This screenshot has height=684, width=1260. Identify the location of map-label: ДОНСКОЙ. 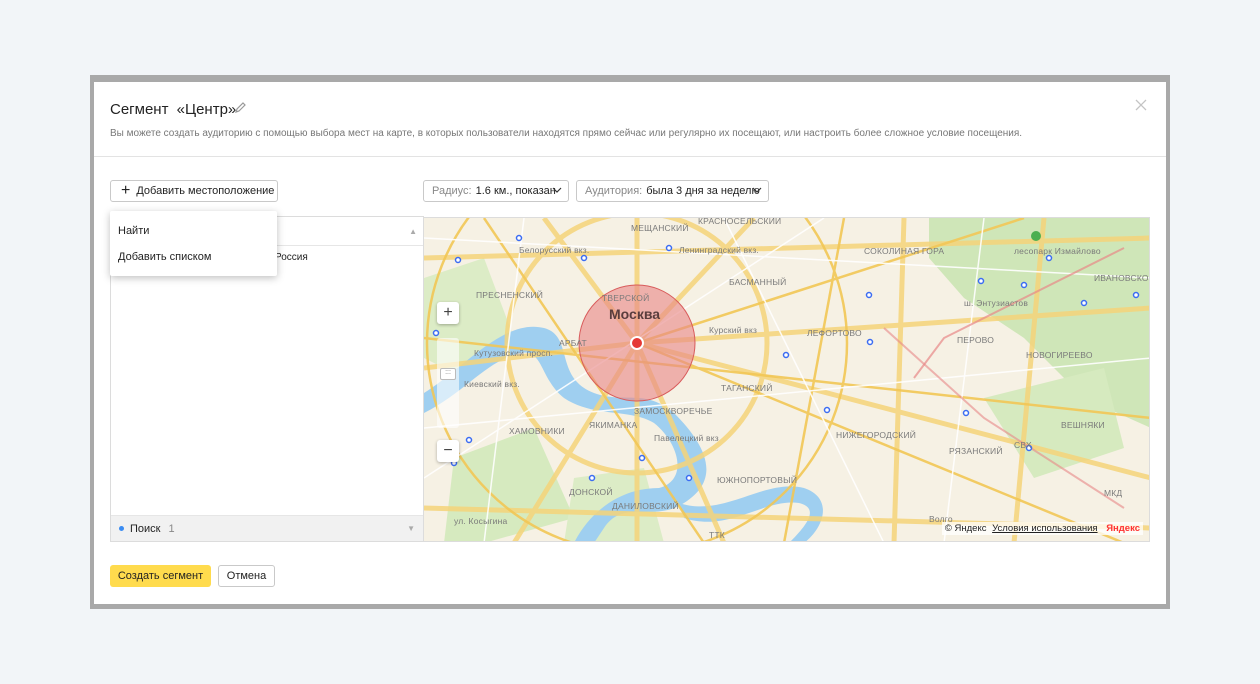
(591, 492).